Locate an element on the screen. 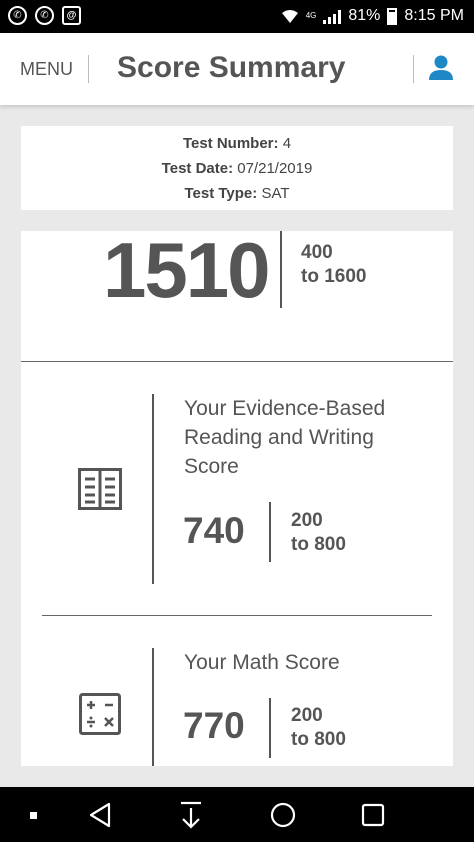  calculator-icon is located at coordinates (100, 714).